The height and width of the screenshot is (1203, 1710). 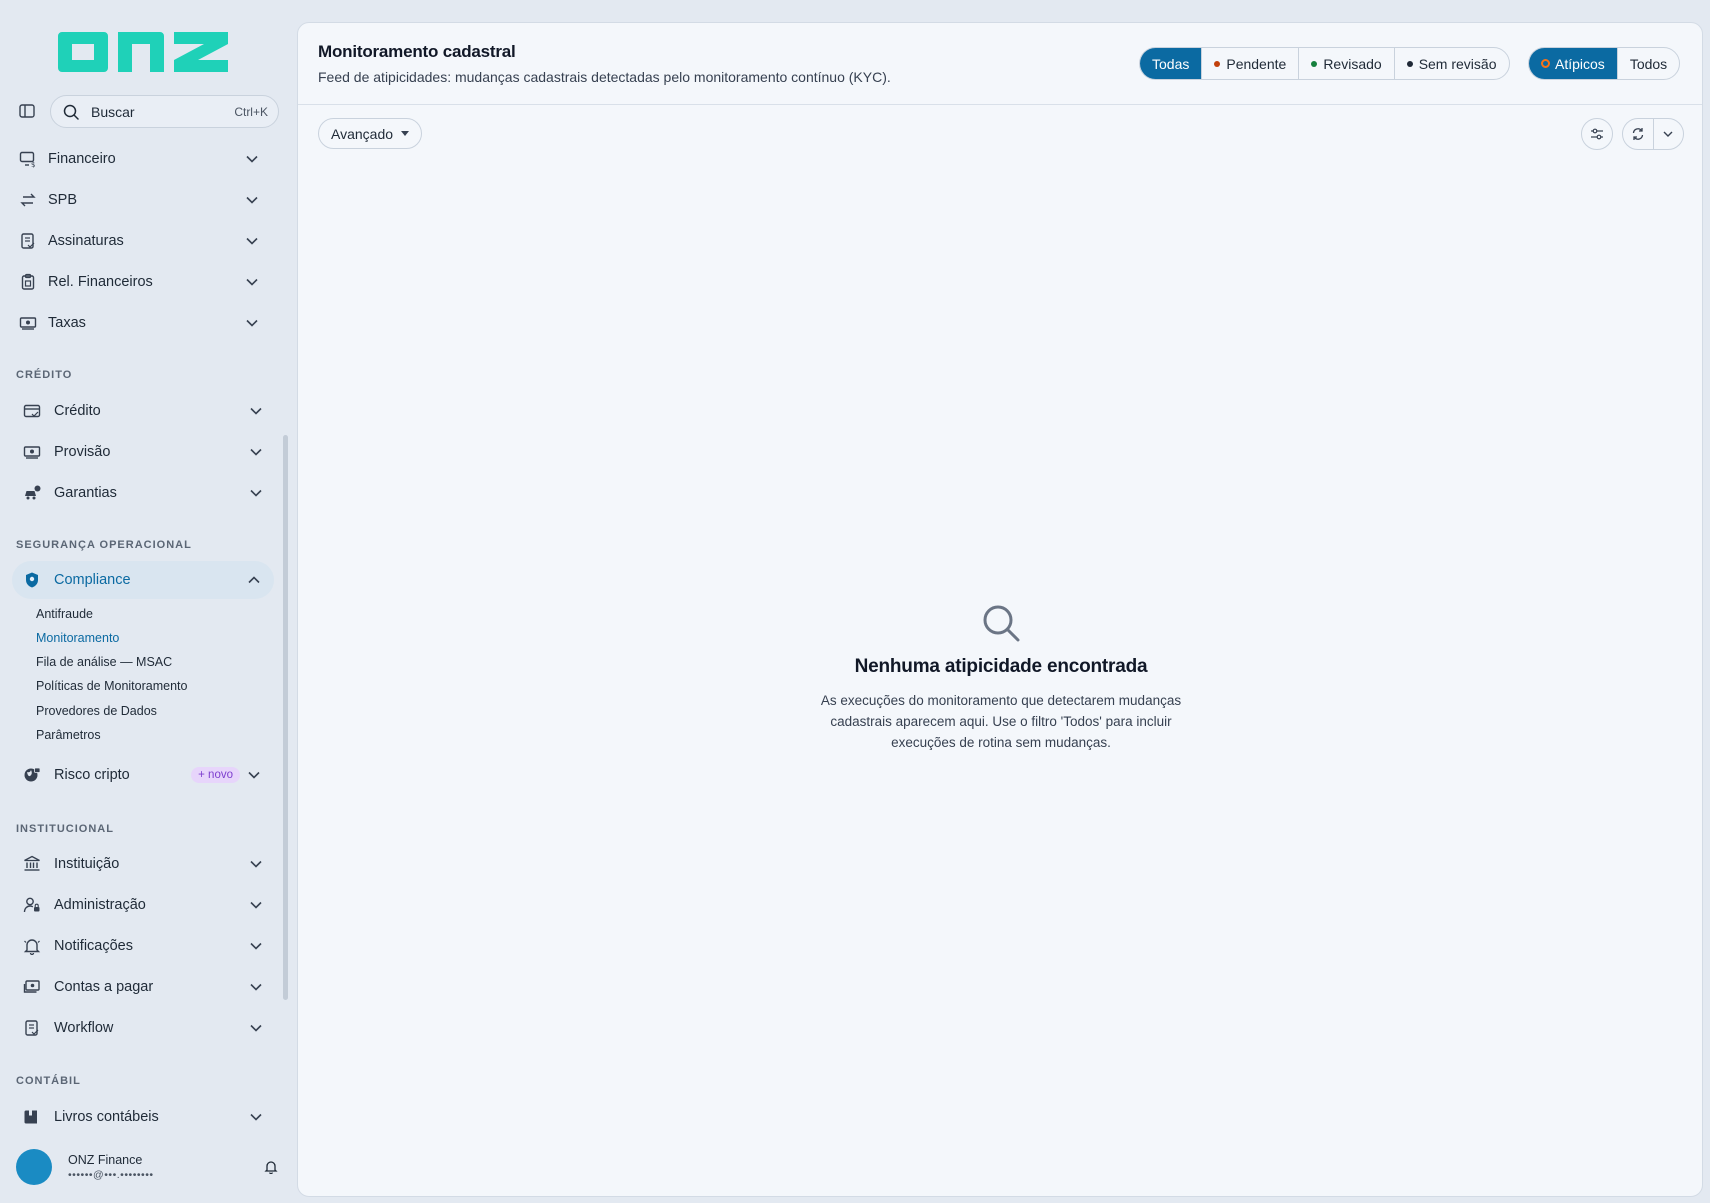 What do you see at coordinates (145, 905) in the screenshot?
I see `sidebar-item-administracao: Administração` at bounding box center [145, 905].